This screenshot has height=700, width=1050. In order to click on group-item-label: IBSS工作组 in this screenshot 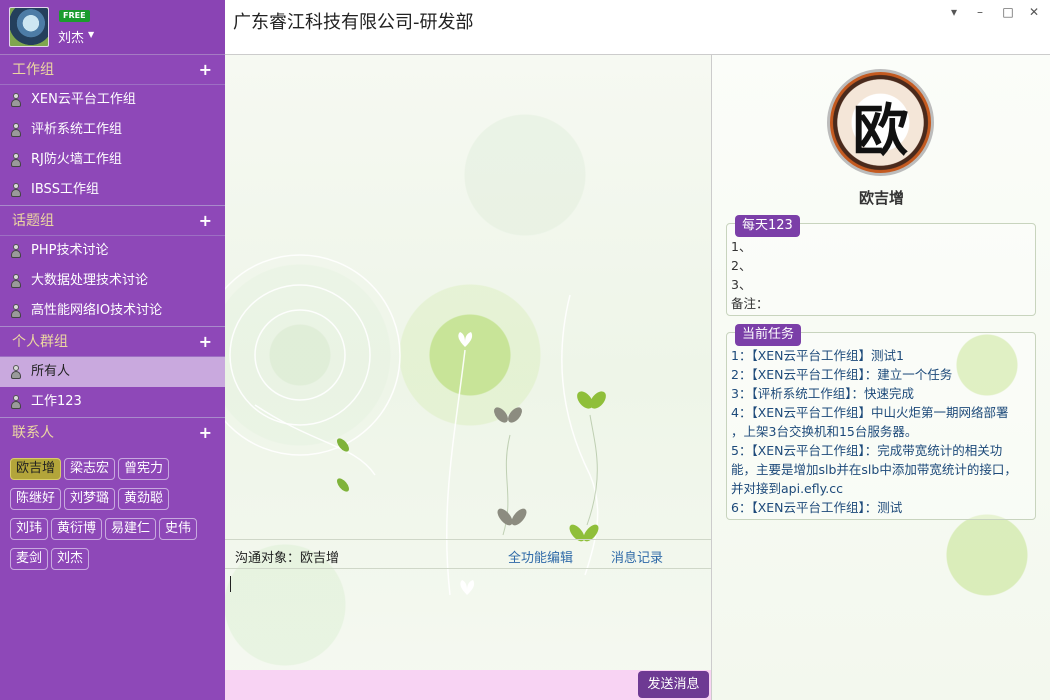, I will do `click(65, 189)`.